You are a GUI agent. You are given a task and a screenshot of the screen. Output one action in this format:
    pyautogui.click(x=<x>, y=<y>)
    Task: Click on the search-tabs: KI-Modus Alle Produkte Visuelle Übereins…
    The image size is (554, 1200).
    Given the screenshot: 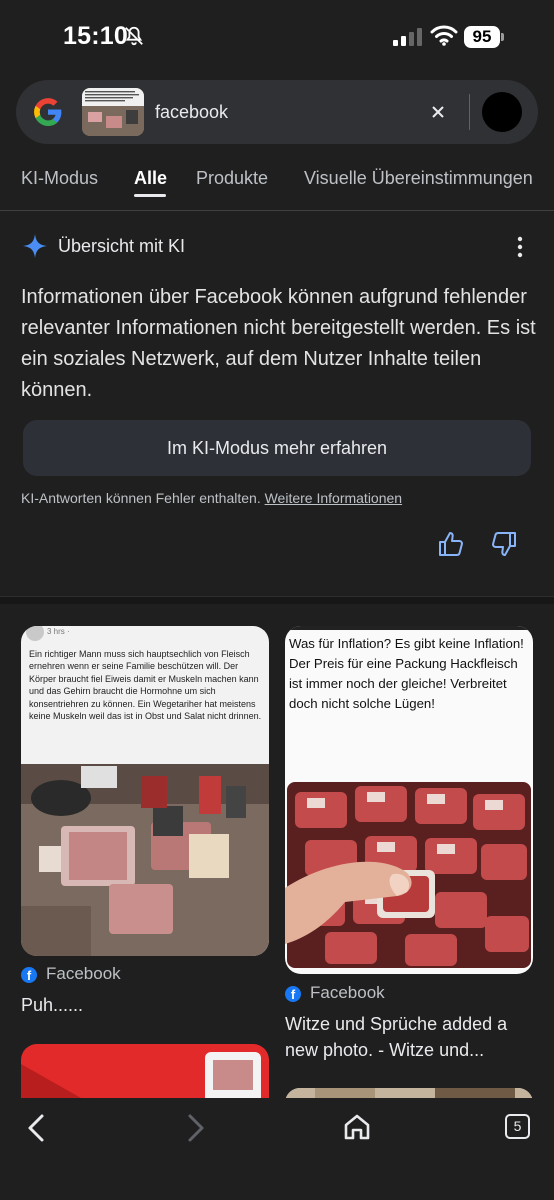 What is the action you would take?
    pyautogui.click(x=277, y=180)
    